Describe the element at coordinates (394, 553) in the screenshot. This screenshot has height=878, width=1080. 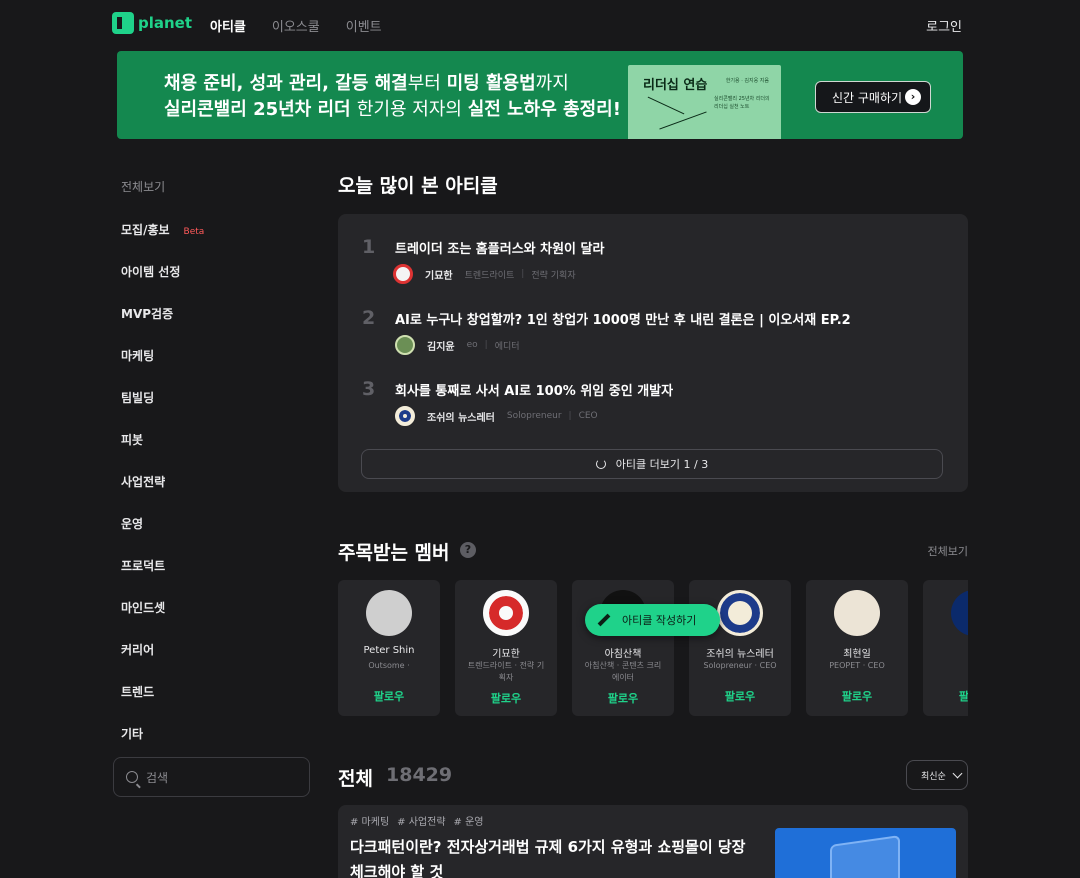
I see `members-title: 주목받는 멤버` at that location.